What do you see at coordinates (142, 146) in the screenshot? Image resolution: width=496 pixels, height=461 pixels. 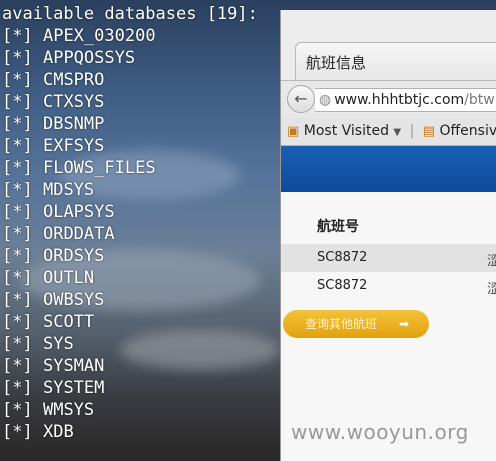 I see `database-entry: [*] EXFSYS` at bounding box center [142, 146].